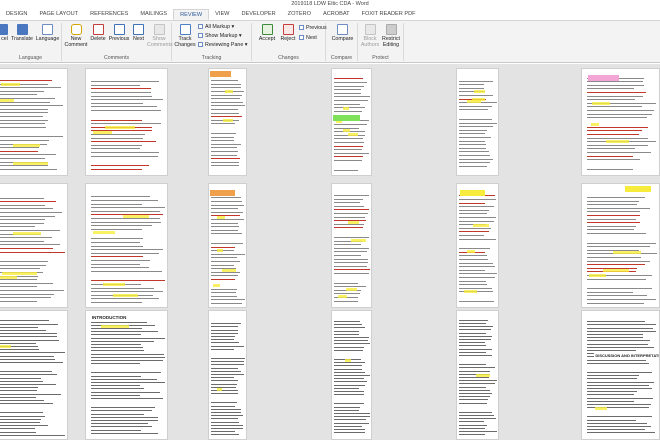  I want to click on translate-button: Translate, so click(22, 33).